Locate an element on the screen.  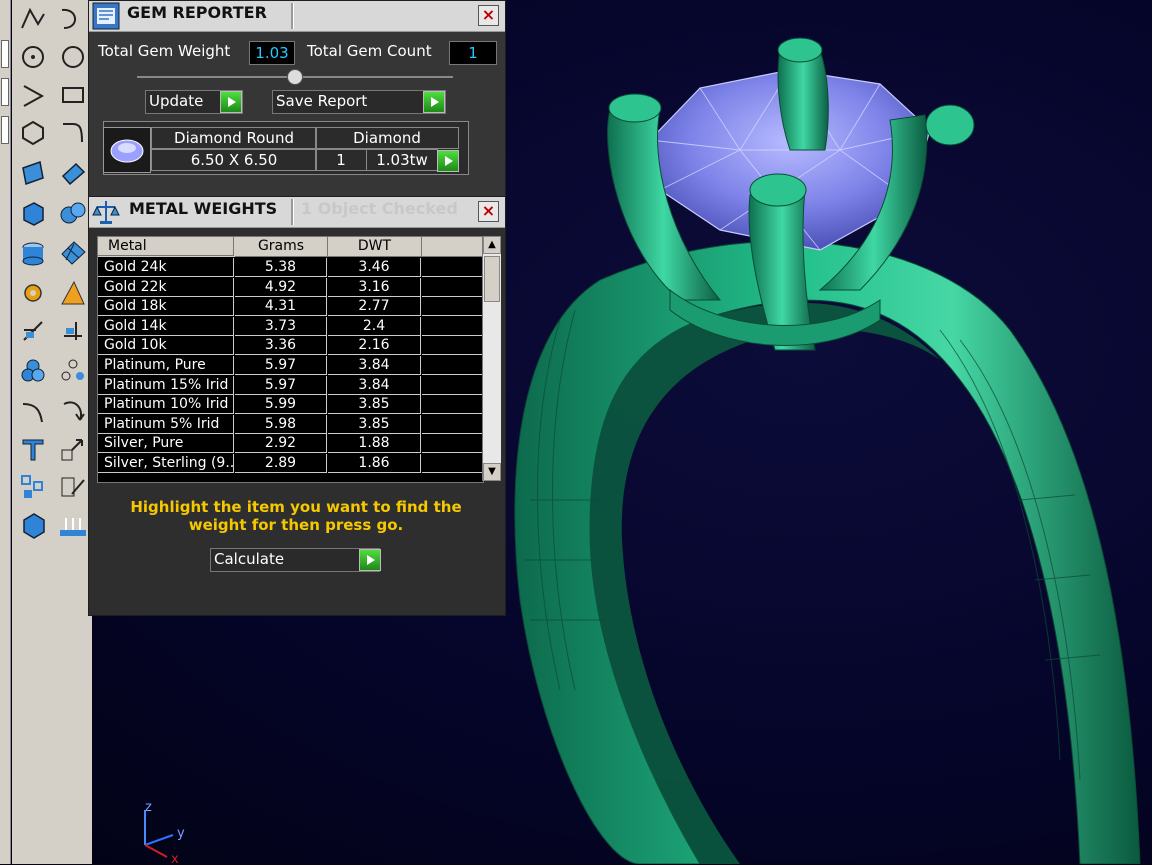
table-row: Platinum 10% Irid 5.99 3.85 is located at coordinates (290, 405).